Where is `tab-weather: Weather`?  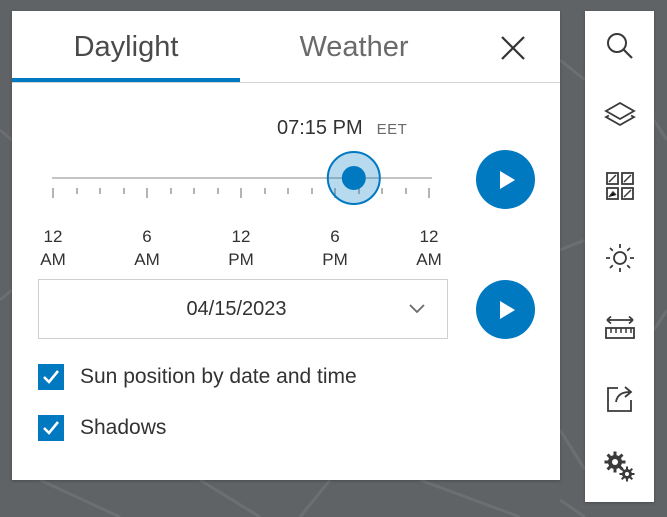
tab-weather: Weather is located at coordinates (354, 47).